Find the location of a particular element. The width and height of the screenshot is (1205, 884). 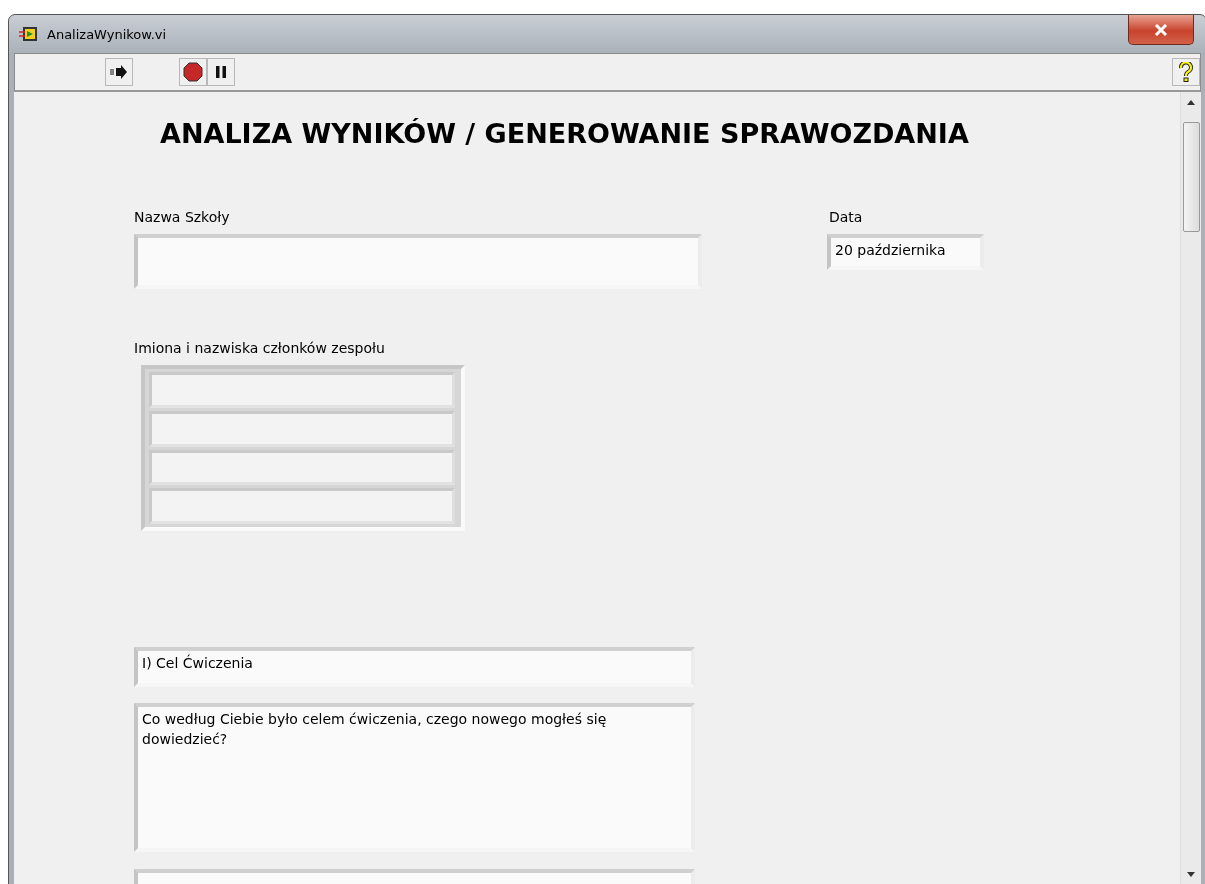

help-button is located at coordinates (1186, 72).